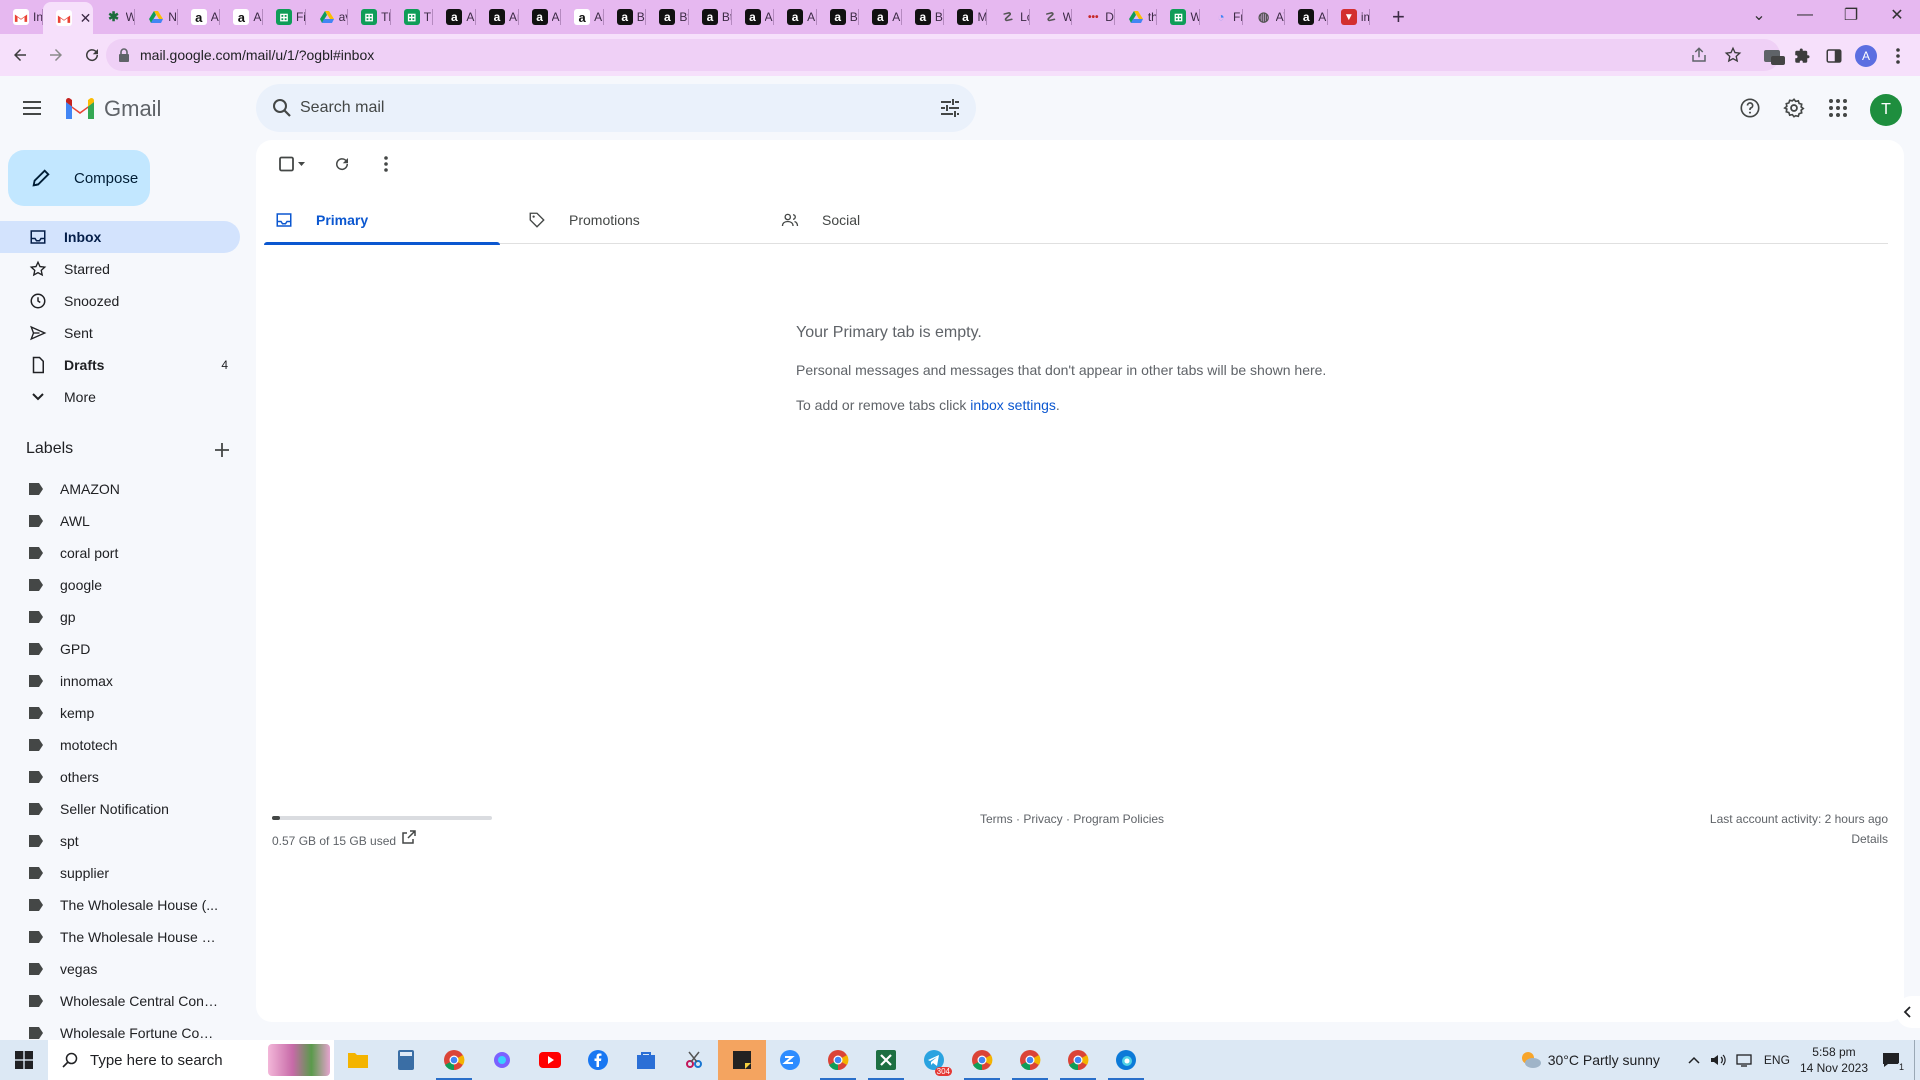 The width and height of the screenshot is (1920, 1080). What do you see at coordinates (1898, 56) in the screenshot?
I see `browser-menu-icon` at bounding box center [1898, 56].